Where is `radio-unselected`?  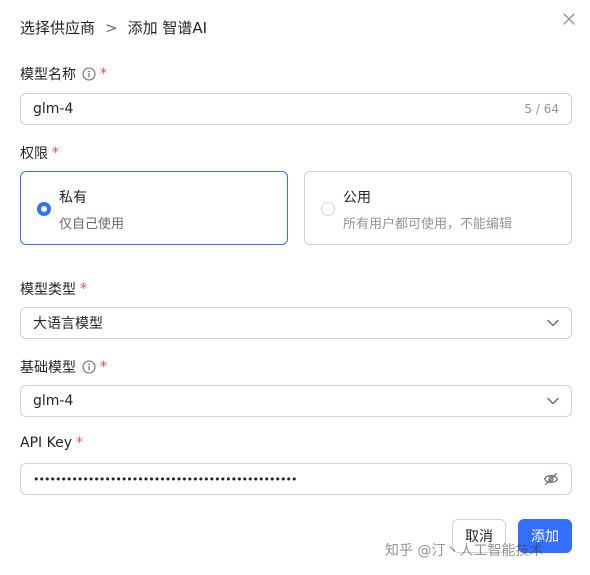 radio-unselected is located at coordinates (328, 209).